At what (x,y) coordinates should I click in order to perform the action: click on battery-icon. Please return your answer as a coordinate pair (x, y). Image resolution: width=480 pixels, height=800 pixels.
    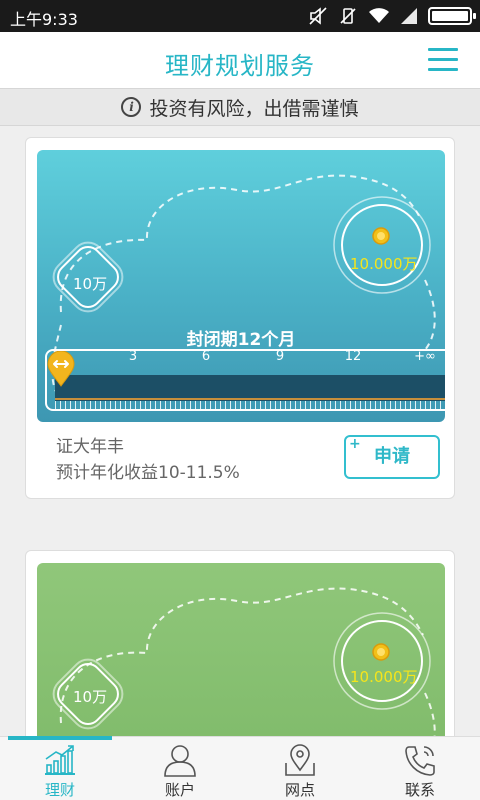
    Looking at the image, I should click on (452, 16).